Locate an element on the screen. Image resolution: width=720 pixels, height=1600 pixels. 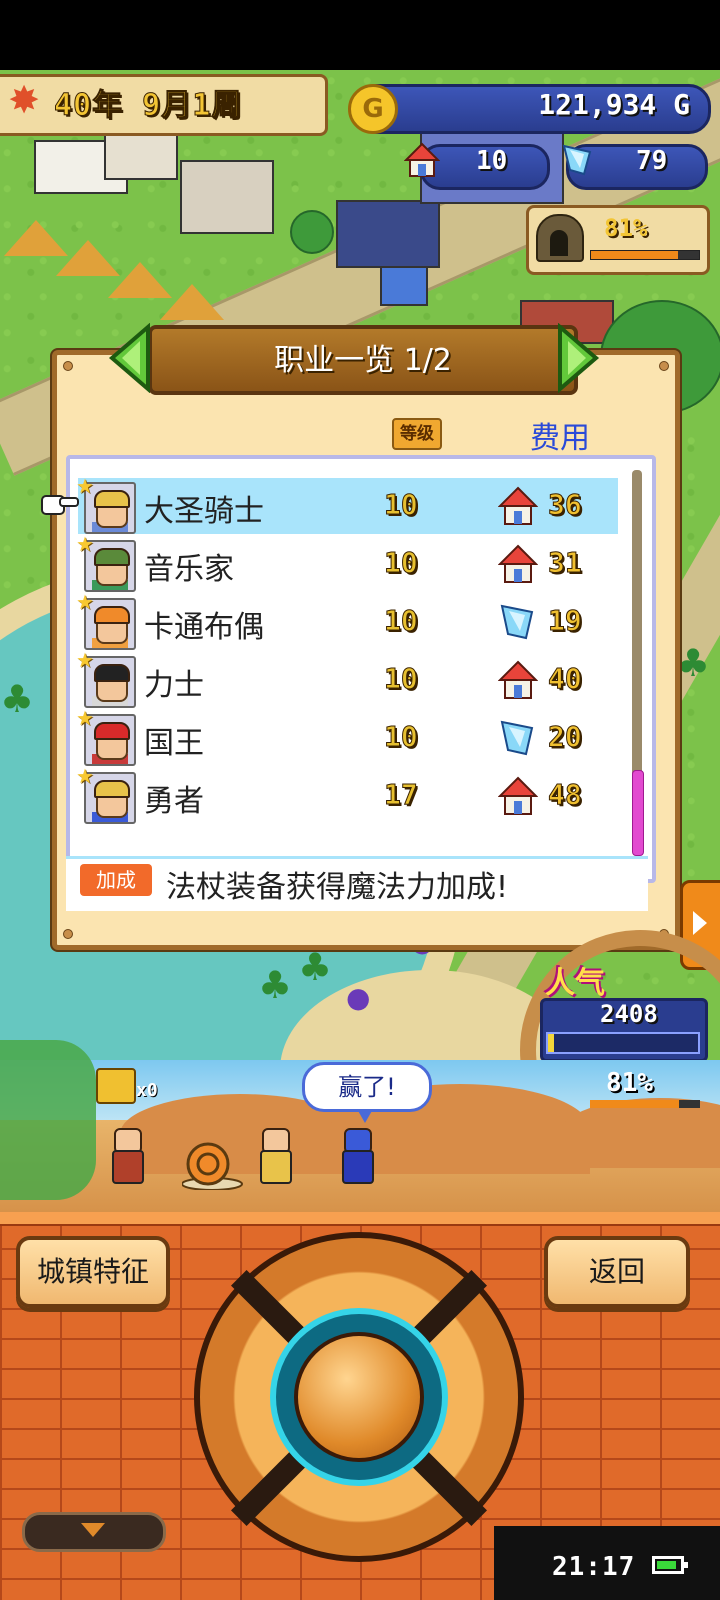
adventurer-sprite is located at coordinates (126, 1153).